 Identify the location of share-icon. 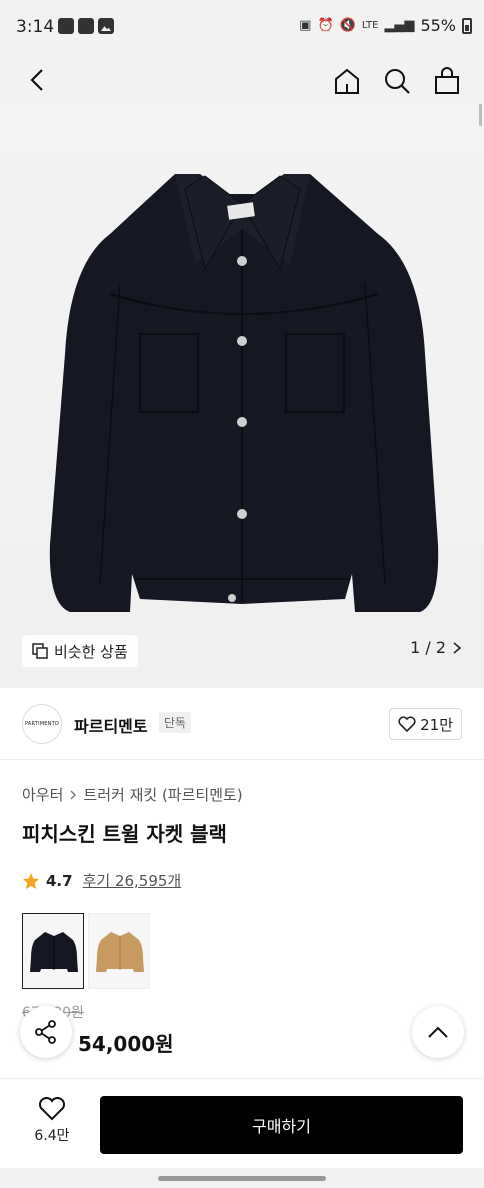
(45, 1032).